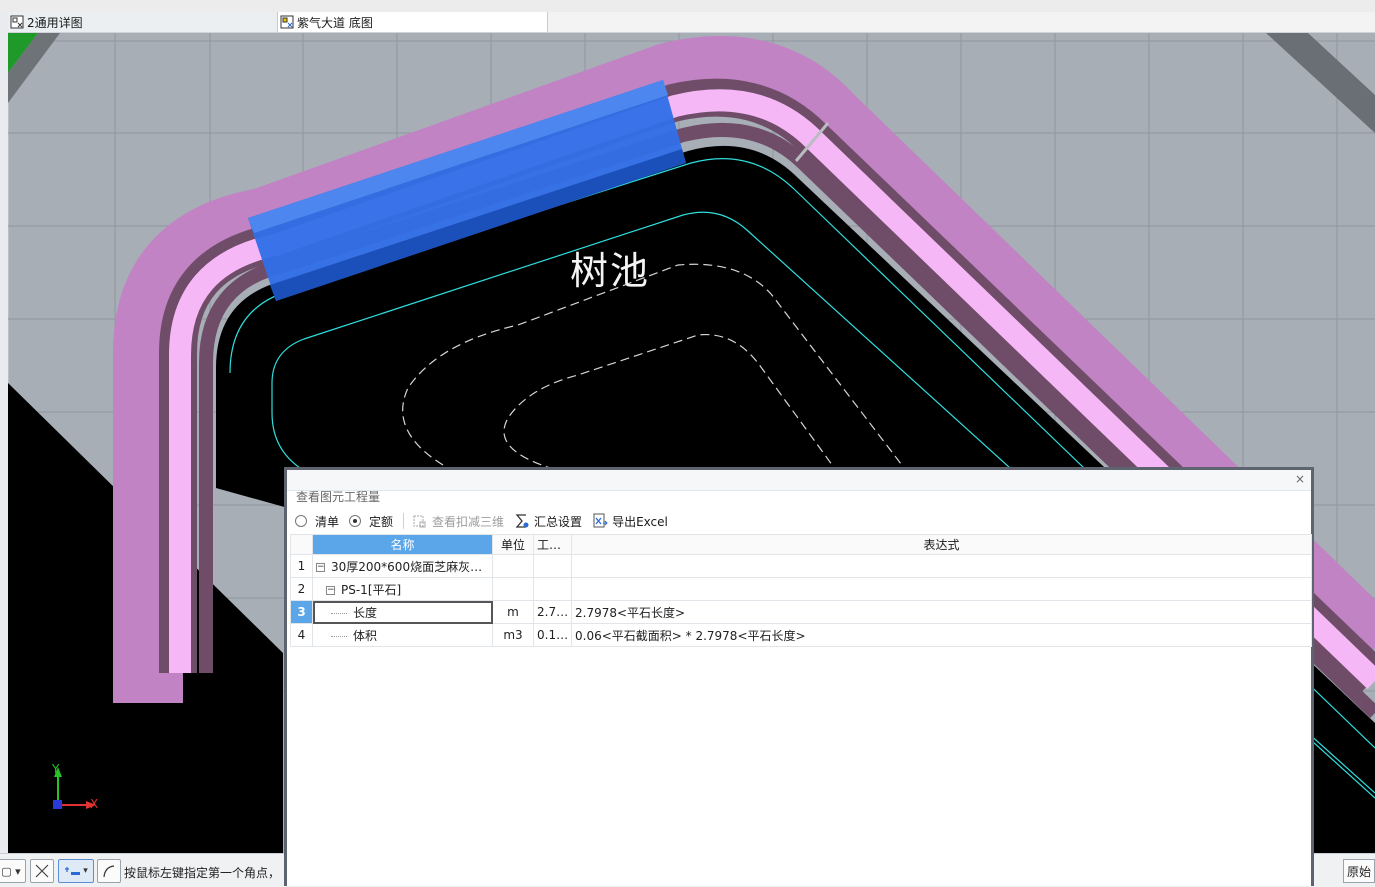 The image size is (1375, 887). I want to click on view-deduction-3d-button: 查看扣减三维, so click(458, 521).